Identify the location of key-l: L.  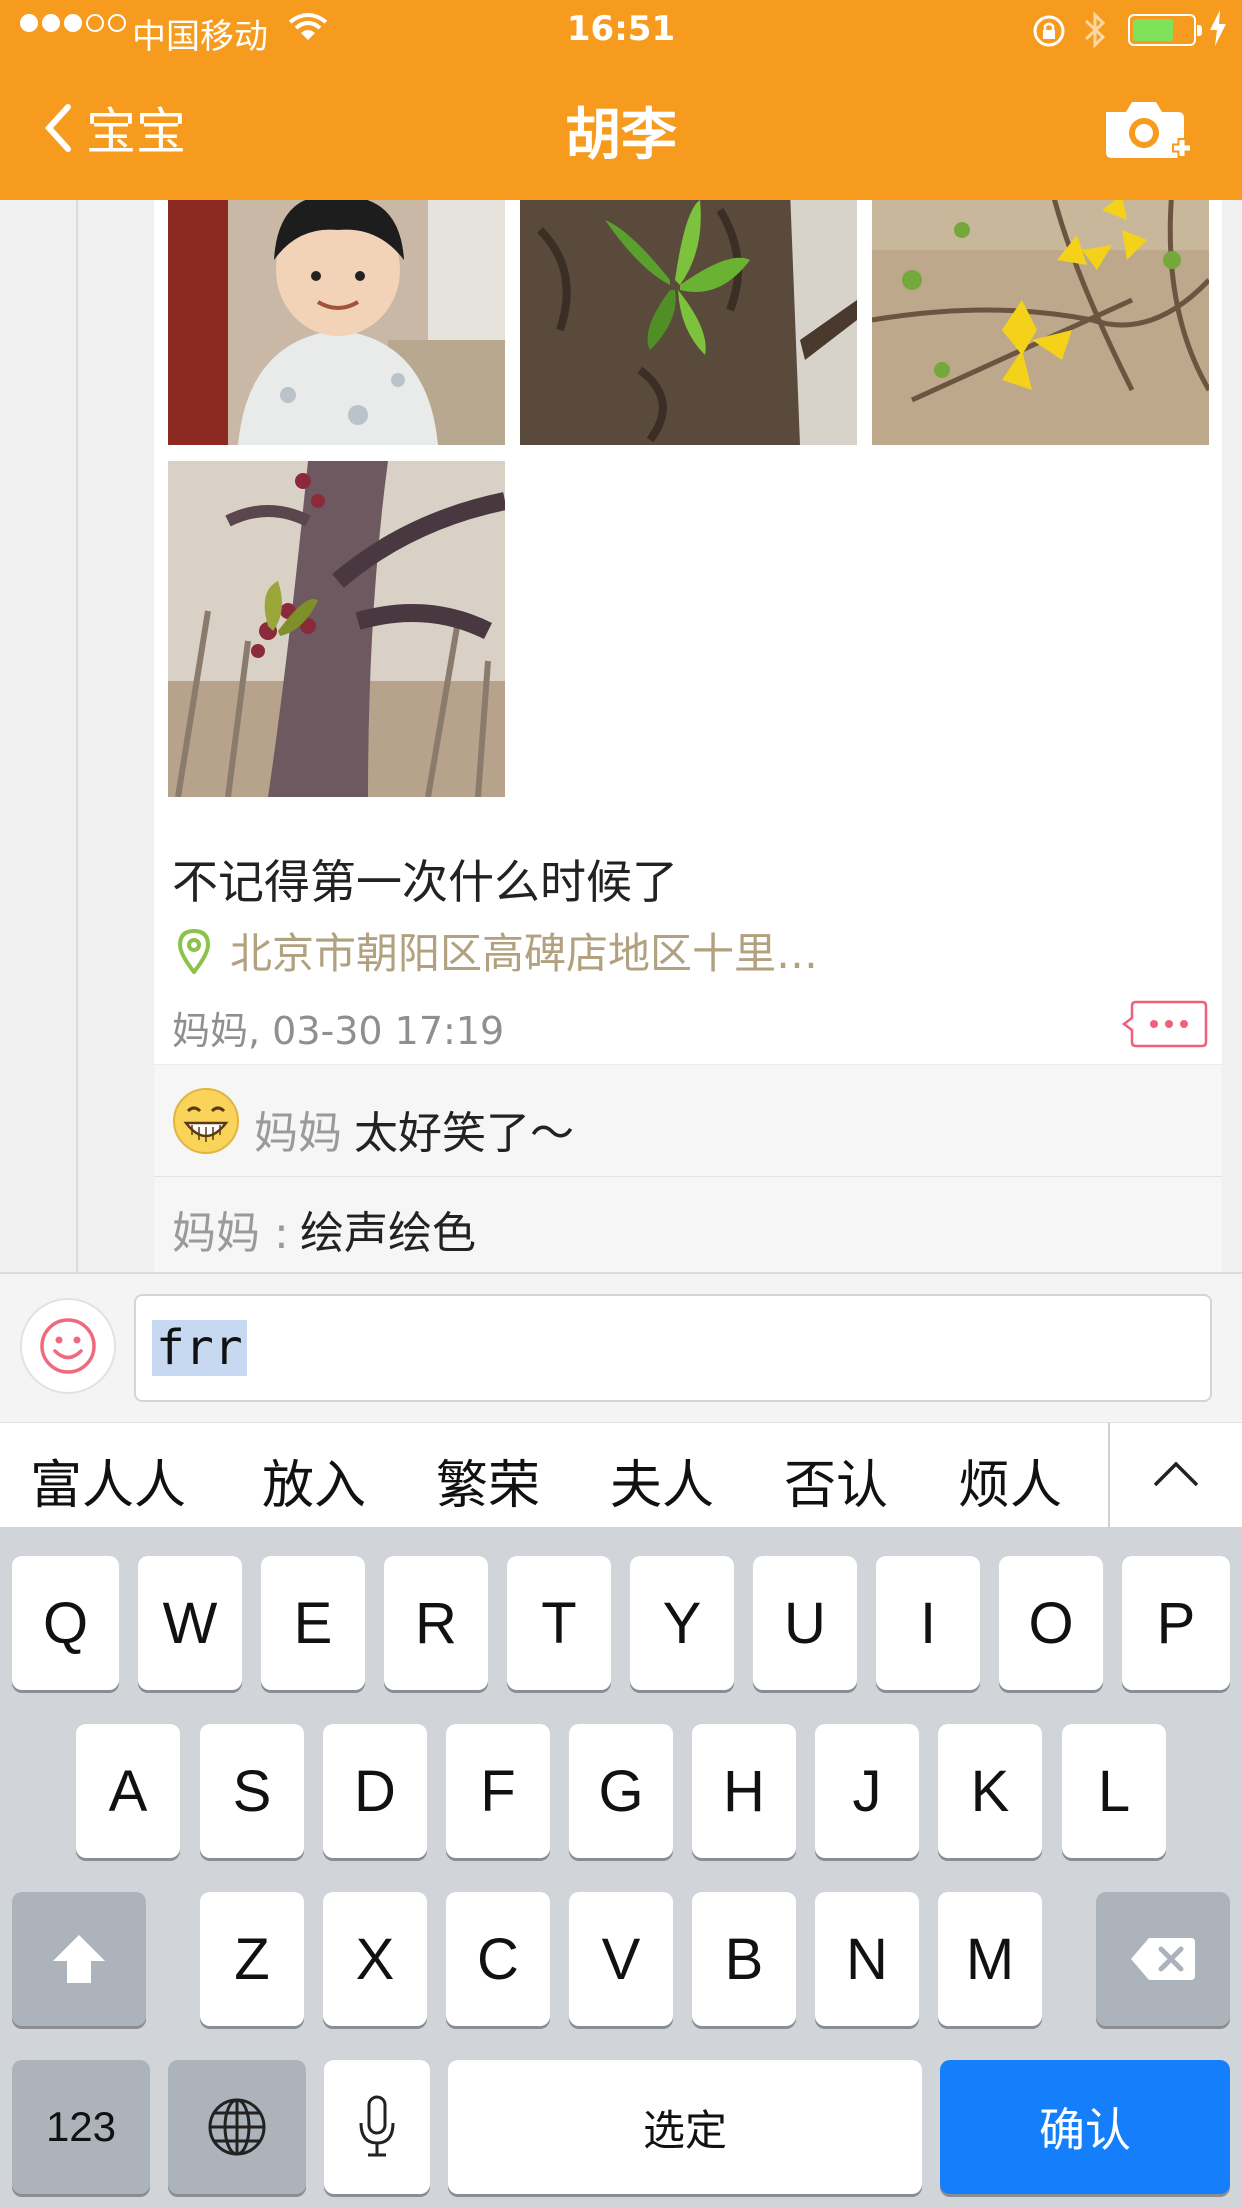
(1114, 1791).